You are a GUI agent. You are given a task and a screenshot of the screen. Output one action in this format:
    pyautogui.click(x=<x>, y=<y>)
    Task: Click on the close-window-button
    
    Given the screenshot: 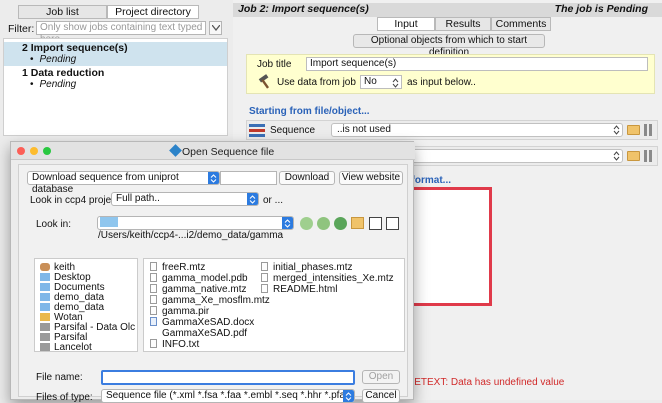 What is the action you would take?
    pyautogui.click(x=21, y=151)
    